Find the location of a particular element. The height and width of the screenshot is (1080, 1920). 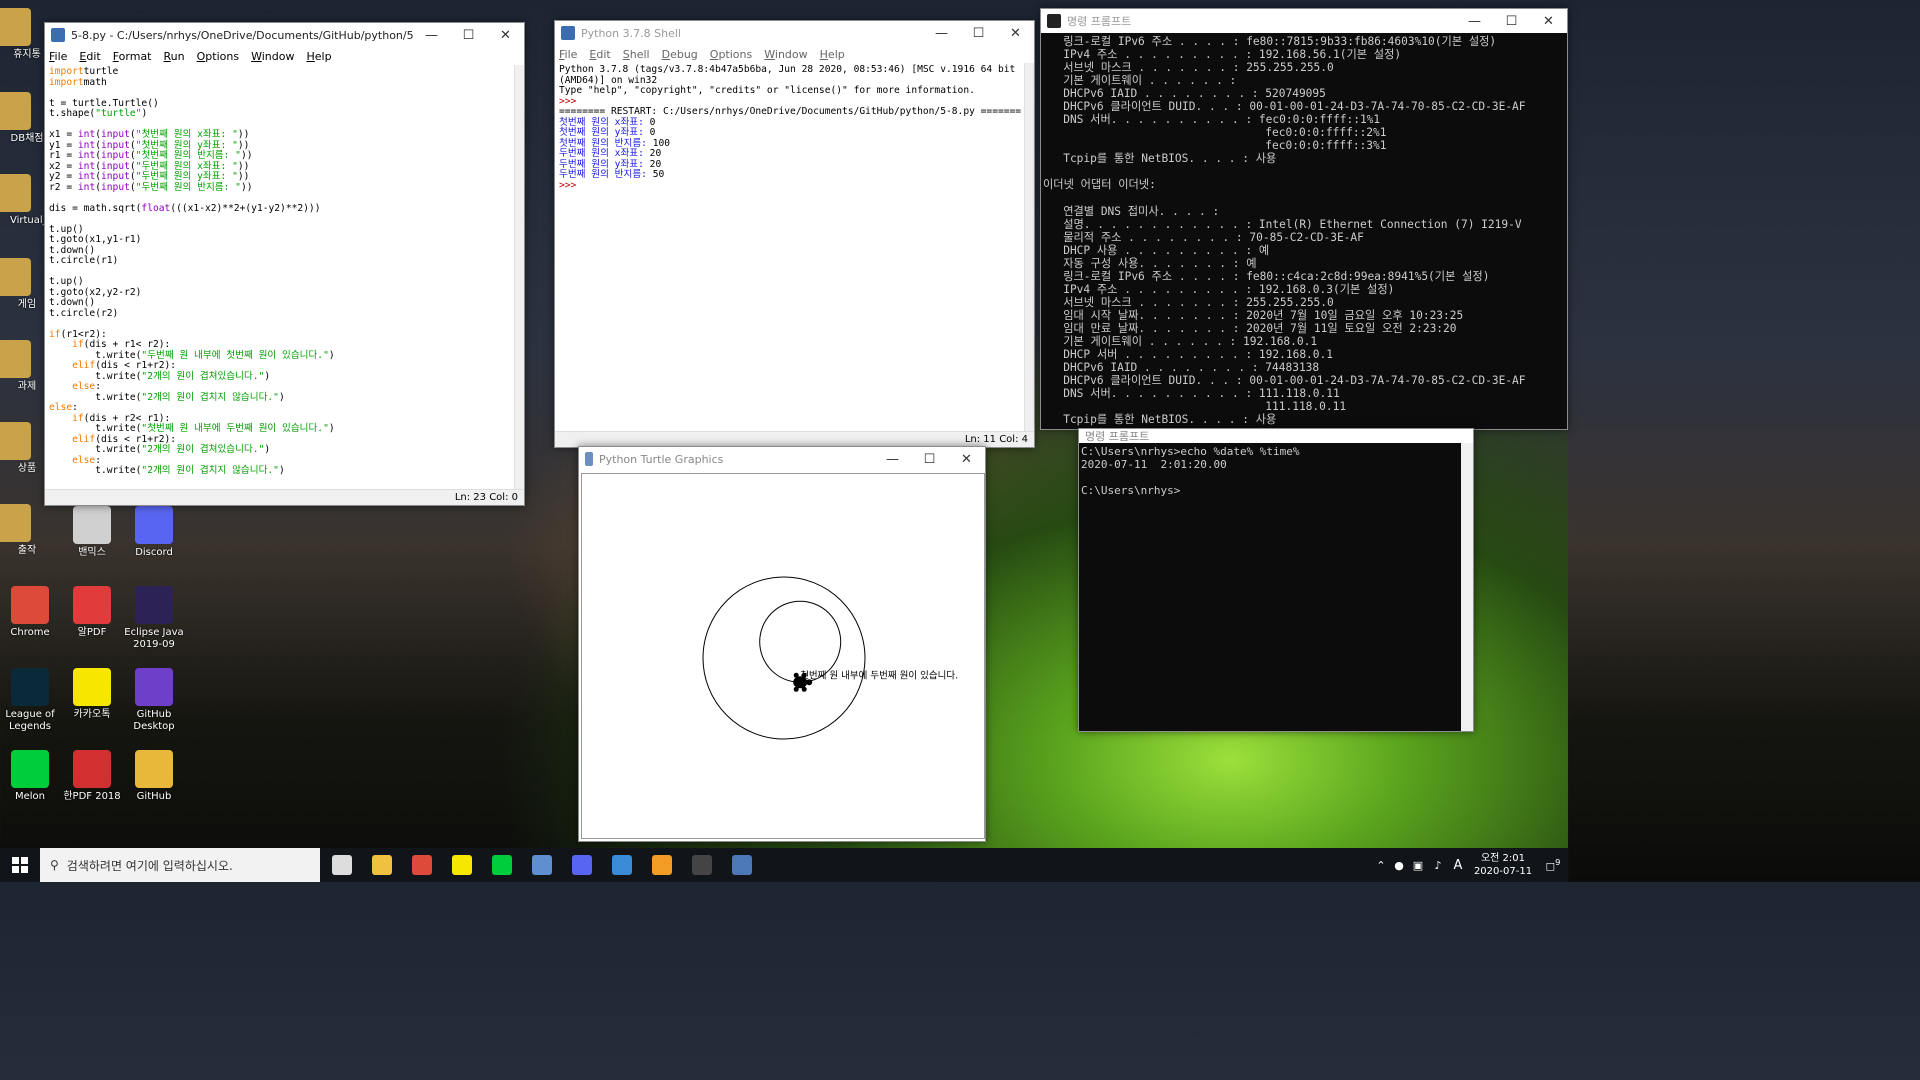

menu-run: Run is located at coordinates (174, 56).